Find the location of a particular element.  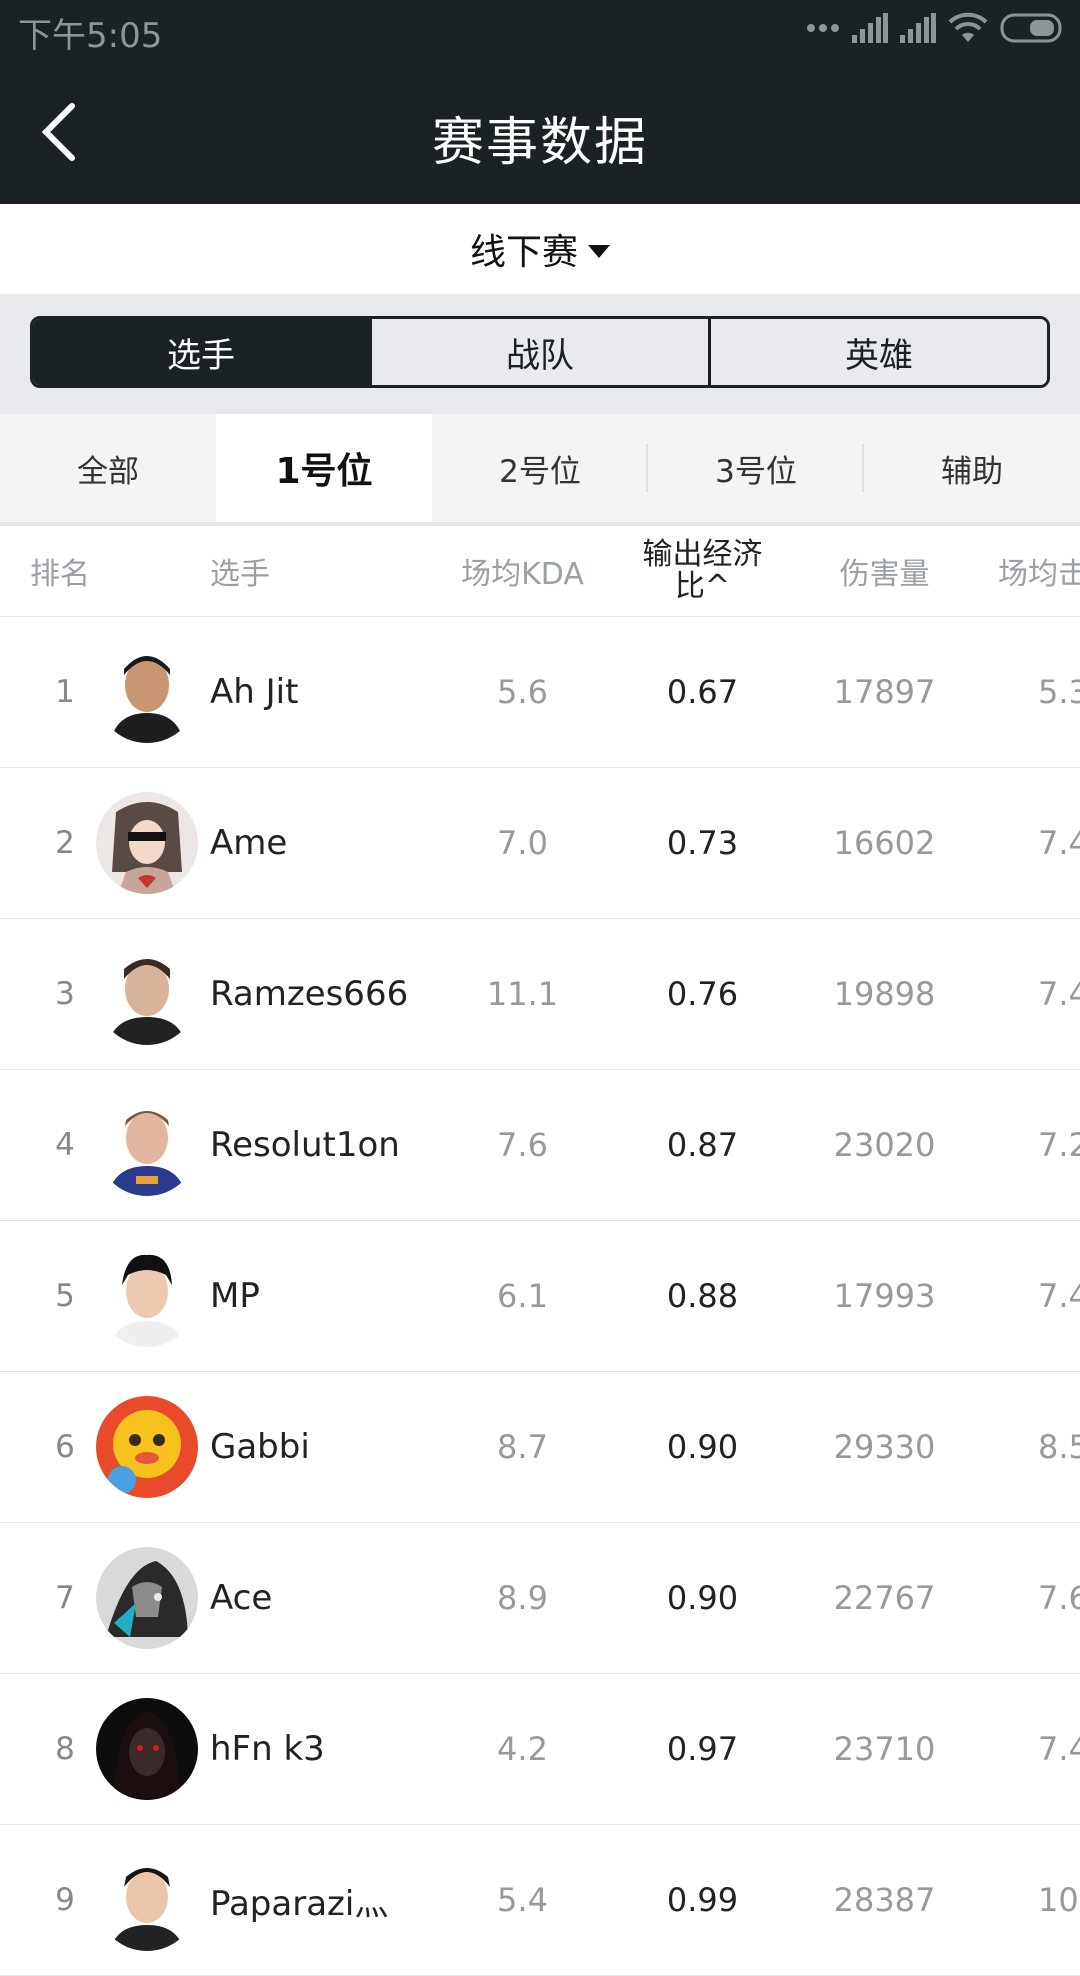

tab-all: 全部 is located at coordinates (108, 468).